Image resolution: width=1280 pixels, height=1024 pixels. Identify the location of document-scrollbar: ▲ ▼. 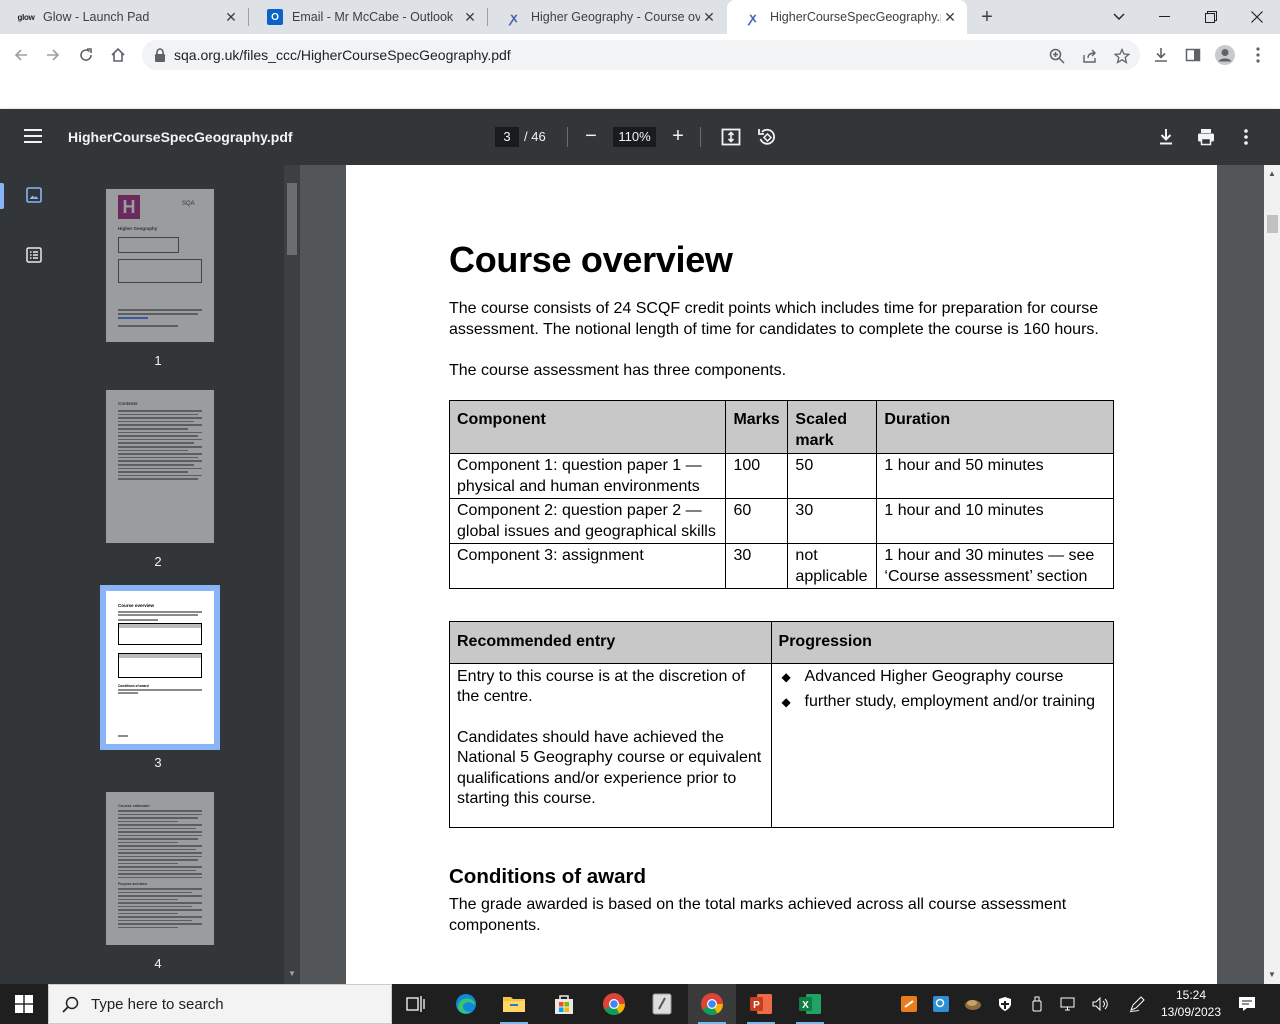
(1272, 574).